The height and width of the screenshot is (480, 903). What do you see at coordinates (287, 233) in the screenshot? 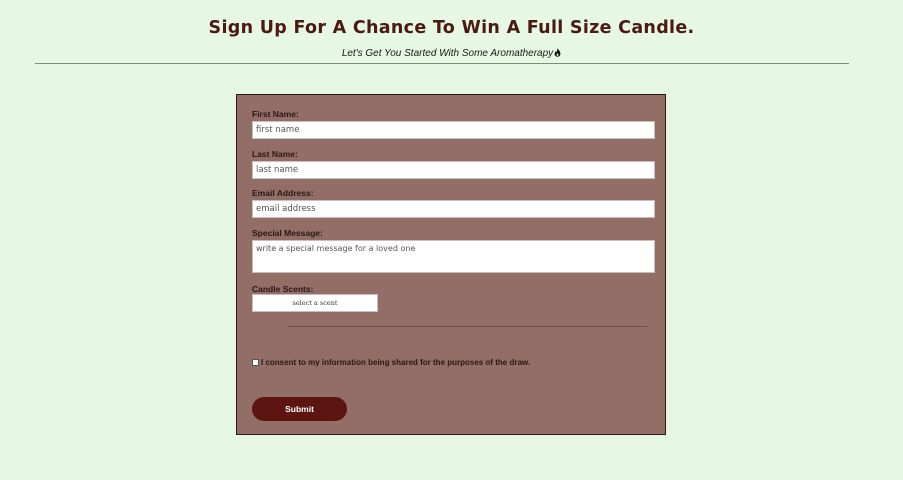
I see `special-message-label: Special Message:` at bounding box center [287, 233].